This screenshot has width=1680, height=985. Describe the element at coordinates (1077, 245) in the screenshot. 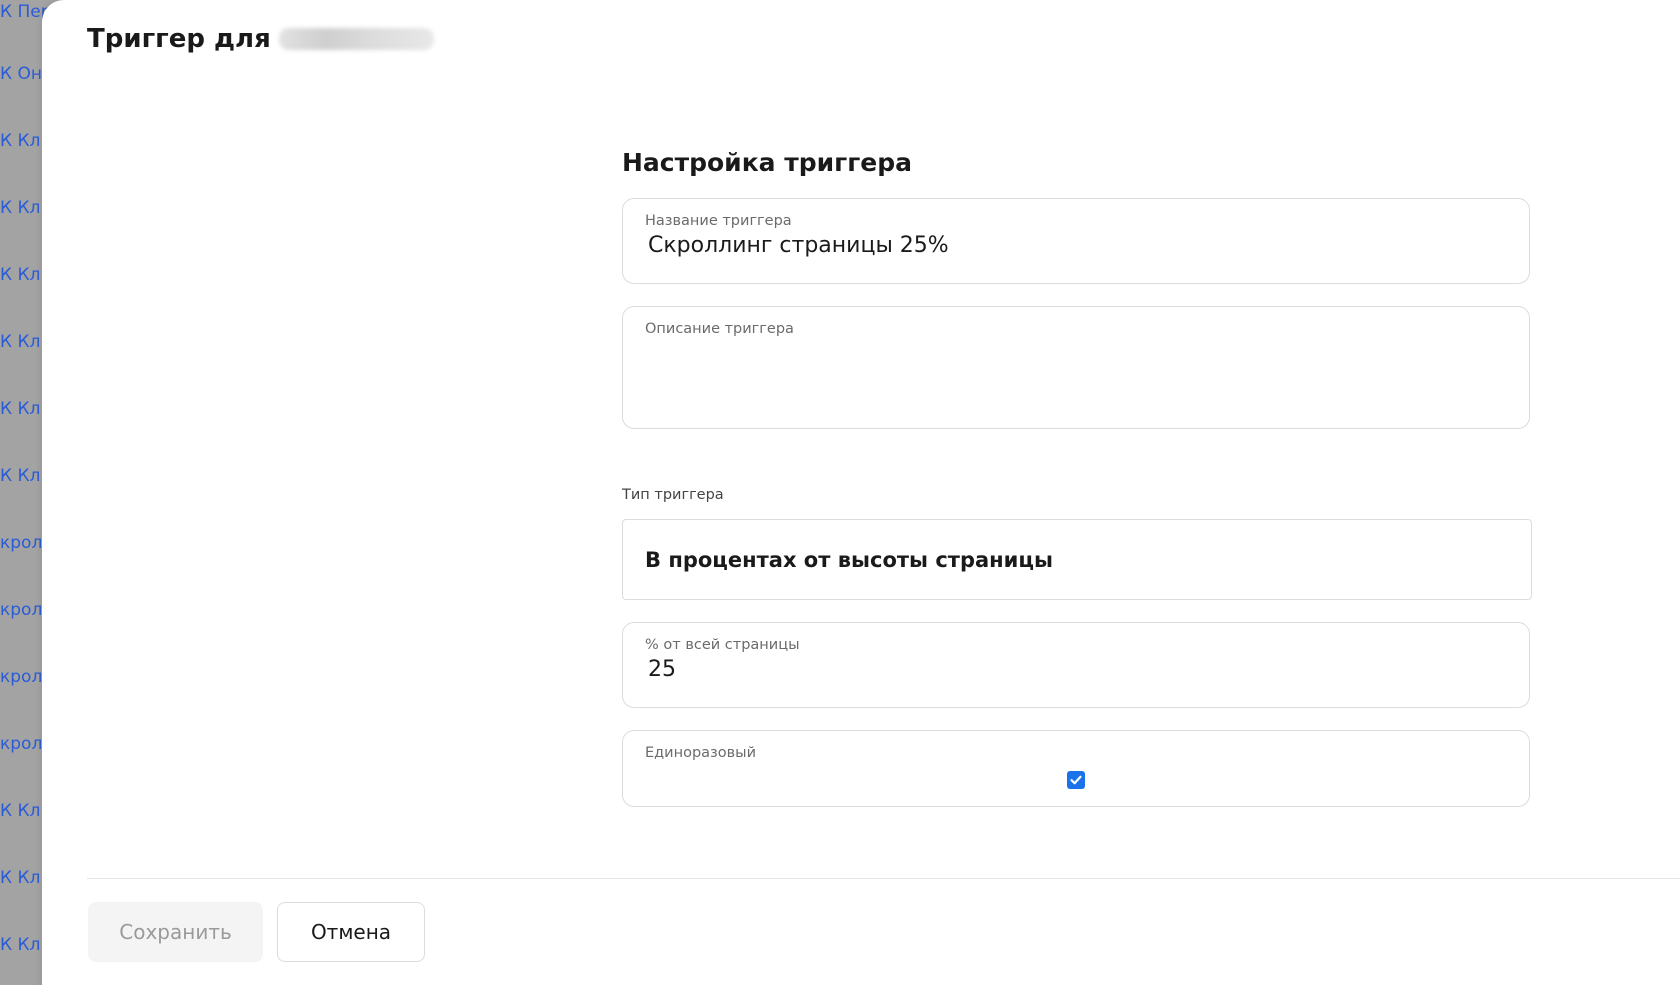

I see `trigger-name-input` at that location.